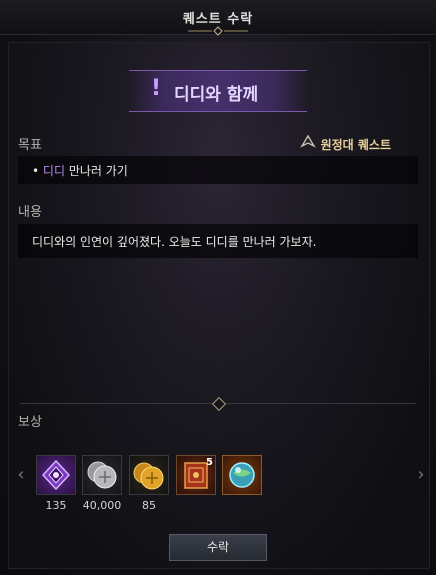  What do you see at coordinates (218, 547) in the screenshot?
I see `accept-button: 수락` at bounding box center [218, 547].